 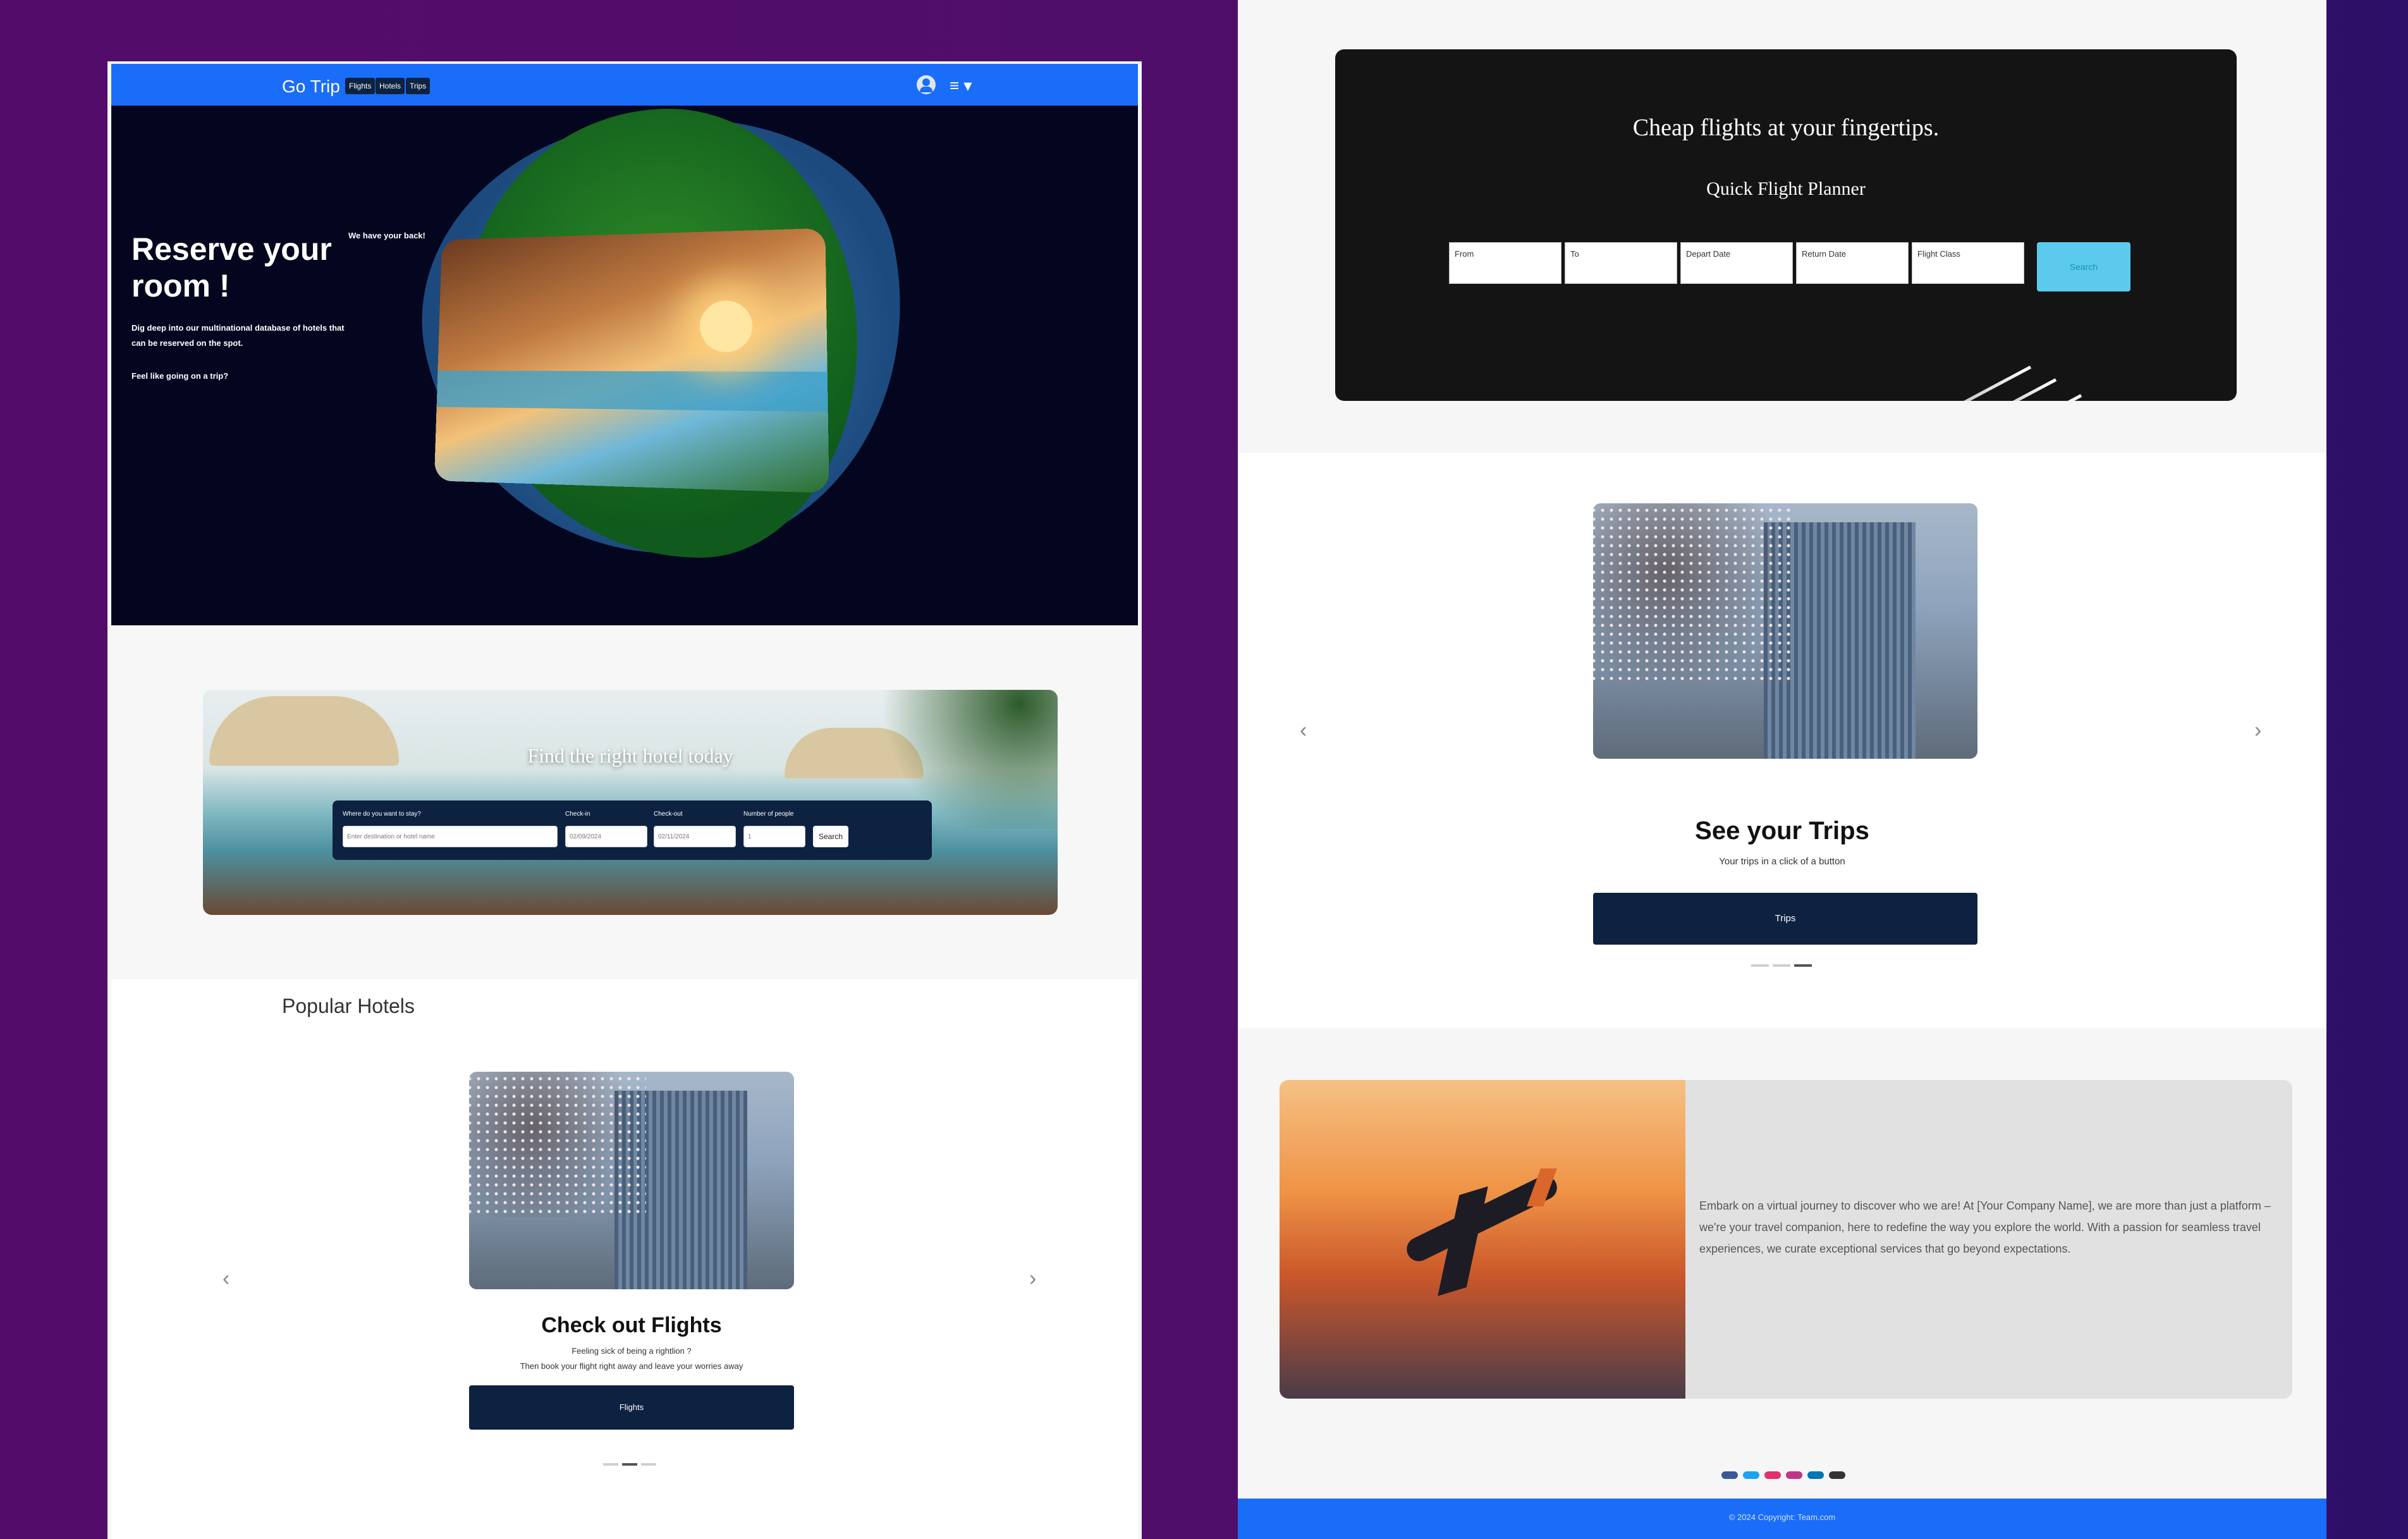 I want to click on hotel-tower-image, so click(x=631, y=1180).